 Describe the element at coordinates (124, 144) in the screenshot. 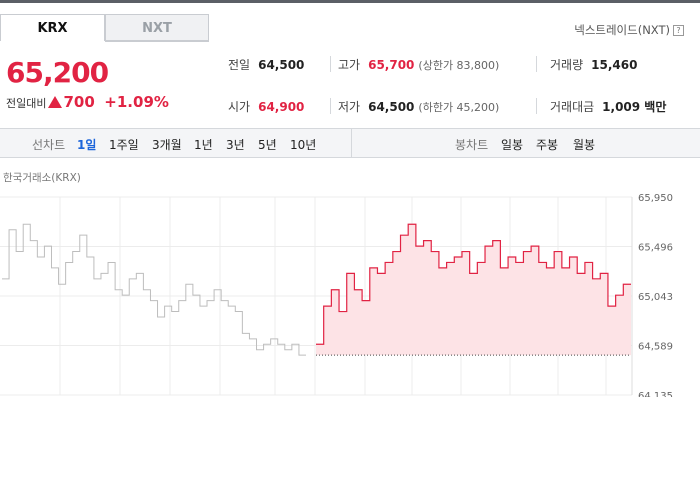

I see `range-1w: 1주일` at that location.